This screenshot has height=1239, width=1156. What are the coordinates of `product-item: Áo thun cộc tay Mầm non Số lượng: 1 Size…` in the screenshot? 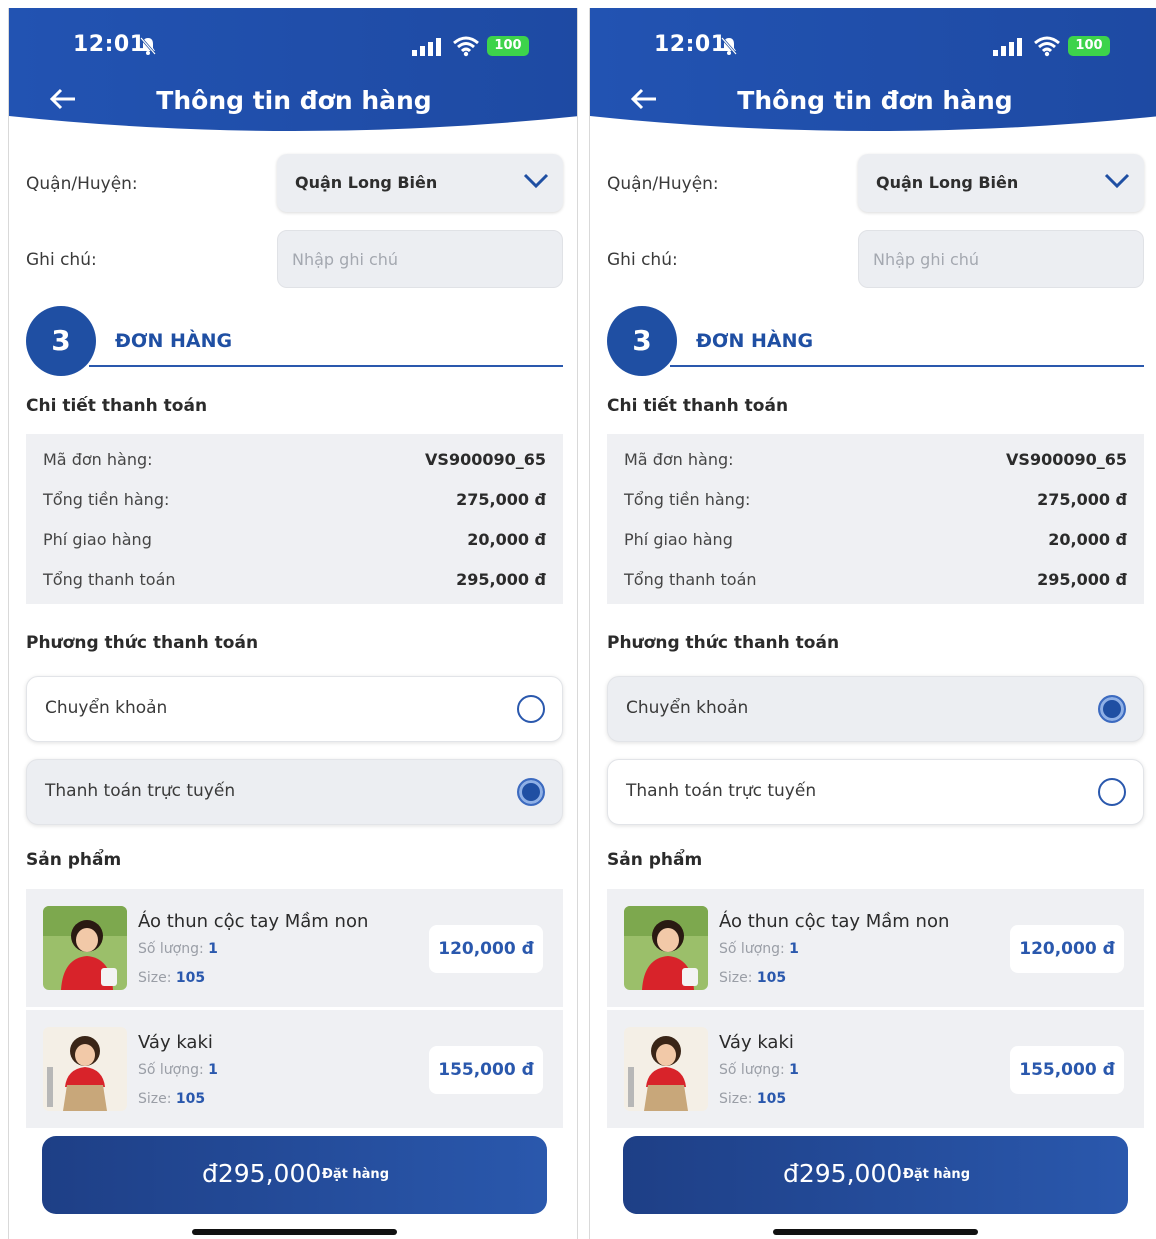 It's located at (875, 948).